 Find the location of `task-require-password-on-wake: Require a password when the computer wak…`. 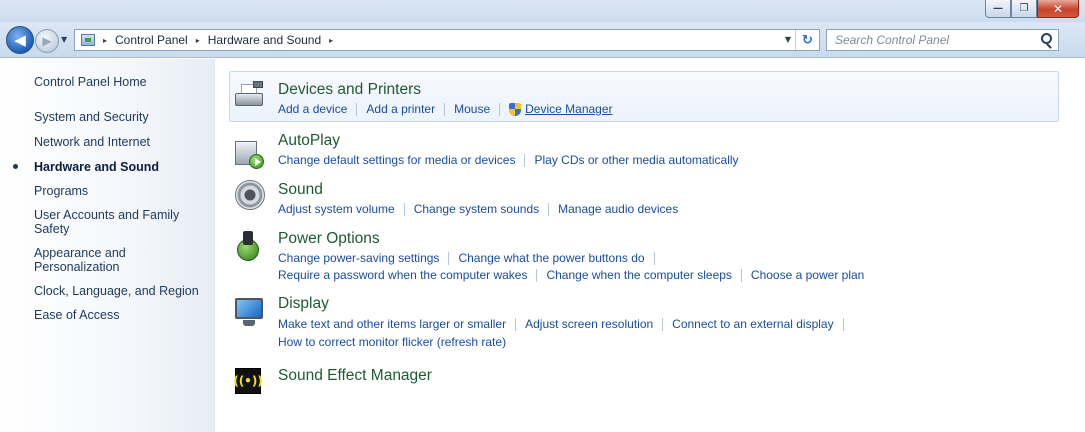

task-require-password-on-wake: Require a password when the computer wak… is located at coordinates (402, 275).